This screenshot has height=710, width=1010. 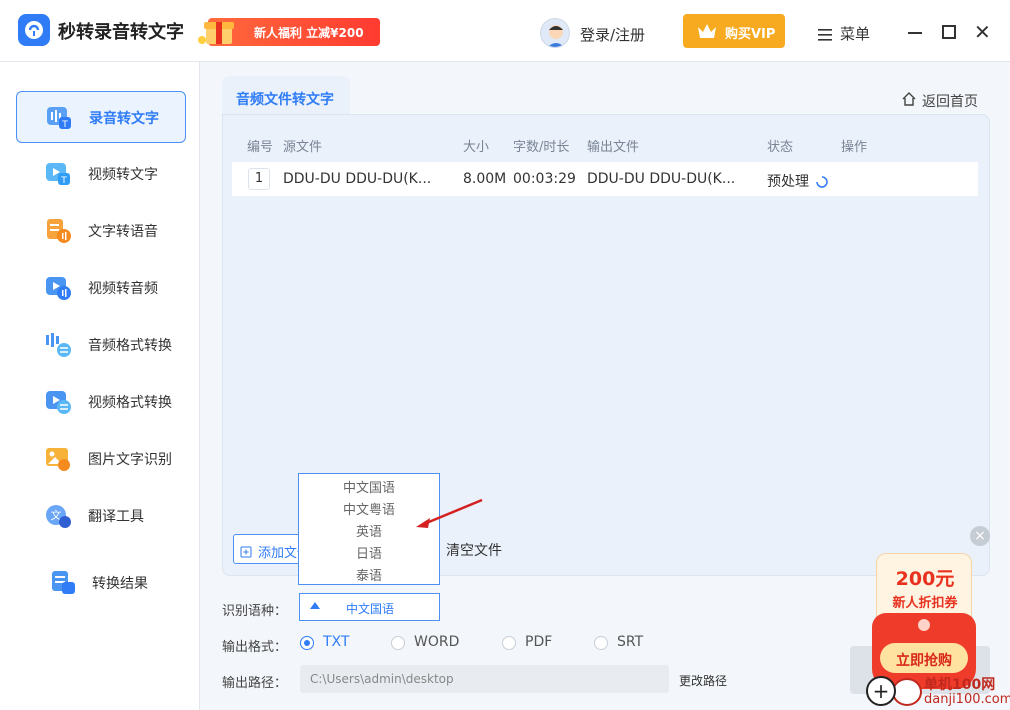 What do you see at coordinates (703, 680) in the screenshot?
I see `change-path-button: 更改路径` at bounding box center [703, 680].